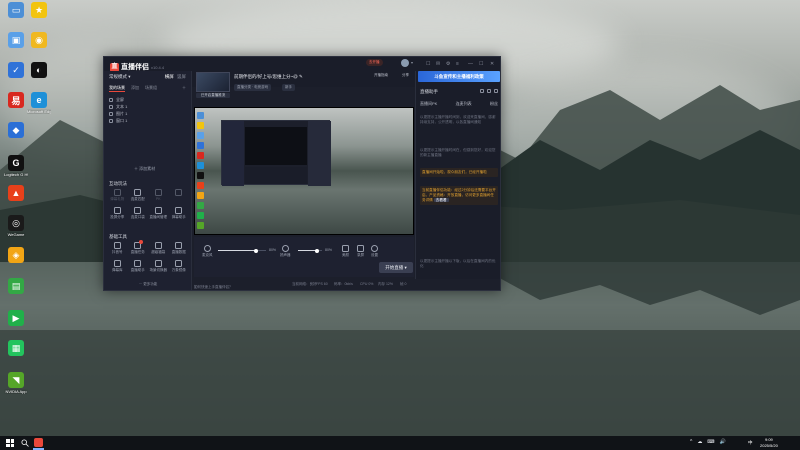 This screenshot has height=450, width=800. Describe the element at coordinates (16, 318) in the screenshot. I see `desktop-shortcut: ▶` at that location.